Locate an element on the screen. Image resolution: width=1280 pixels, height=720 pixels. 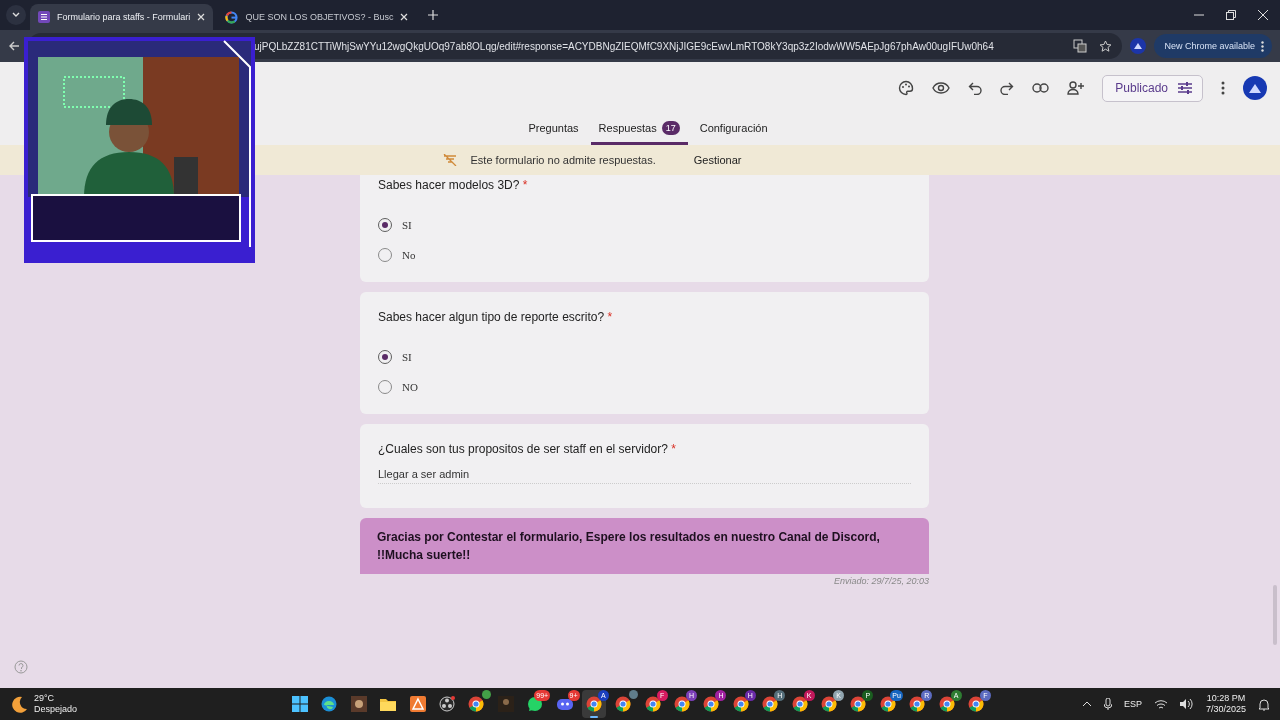
closing-message: Gracias por Contestar el formulario, Espere los resultados en nuestro Canal de Discord, !!Mucha suerte!! is located at coordinates (644, 546).